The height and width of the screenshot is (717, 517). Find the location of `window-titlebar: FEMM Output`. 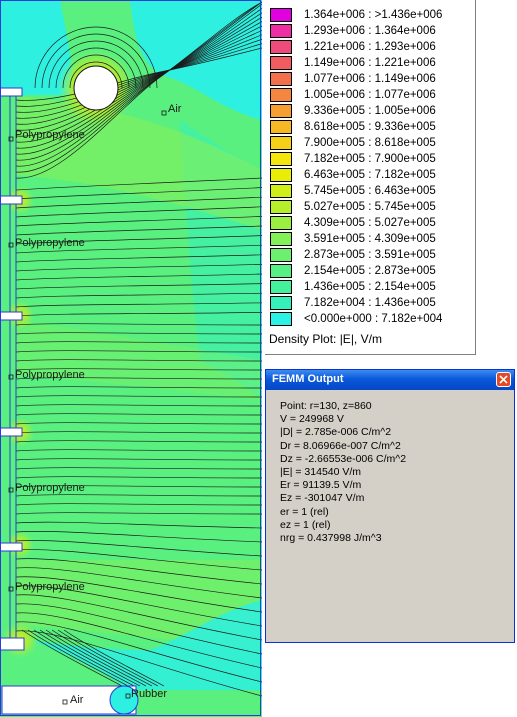

window-titlebar: FEMM Output is located at coordinates (390, 380).